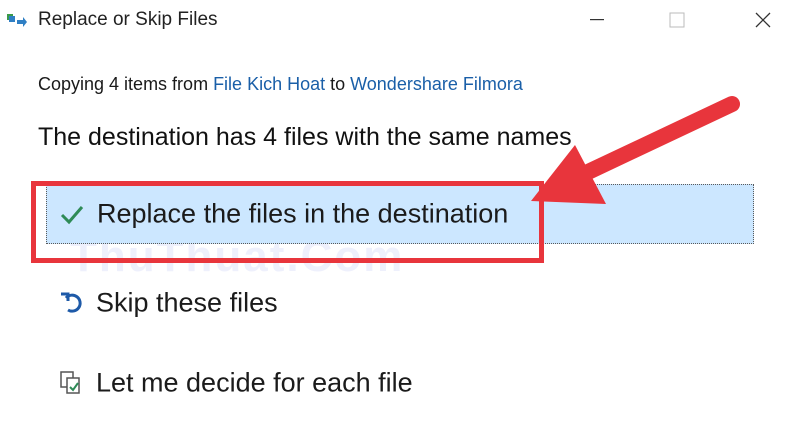 This screenshot has height=448, width=790. What do you see at coordinates (635, 150) in the screenshot?
I see `annotation-arrow` at bounding box center [635, 150].